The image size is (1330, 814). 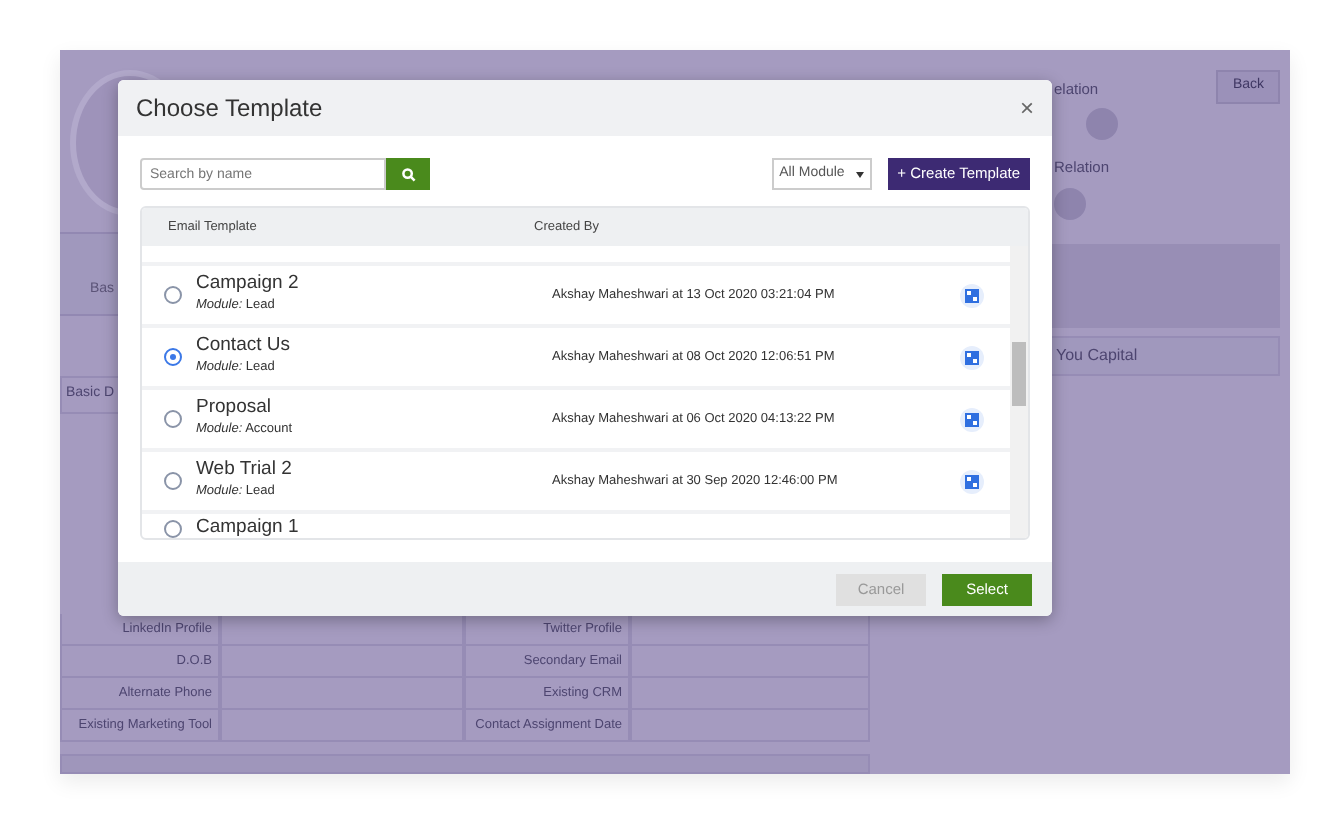 I want to click on caret-icon, so click(x=859, y=174).